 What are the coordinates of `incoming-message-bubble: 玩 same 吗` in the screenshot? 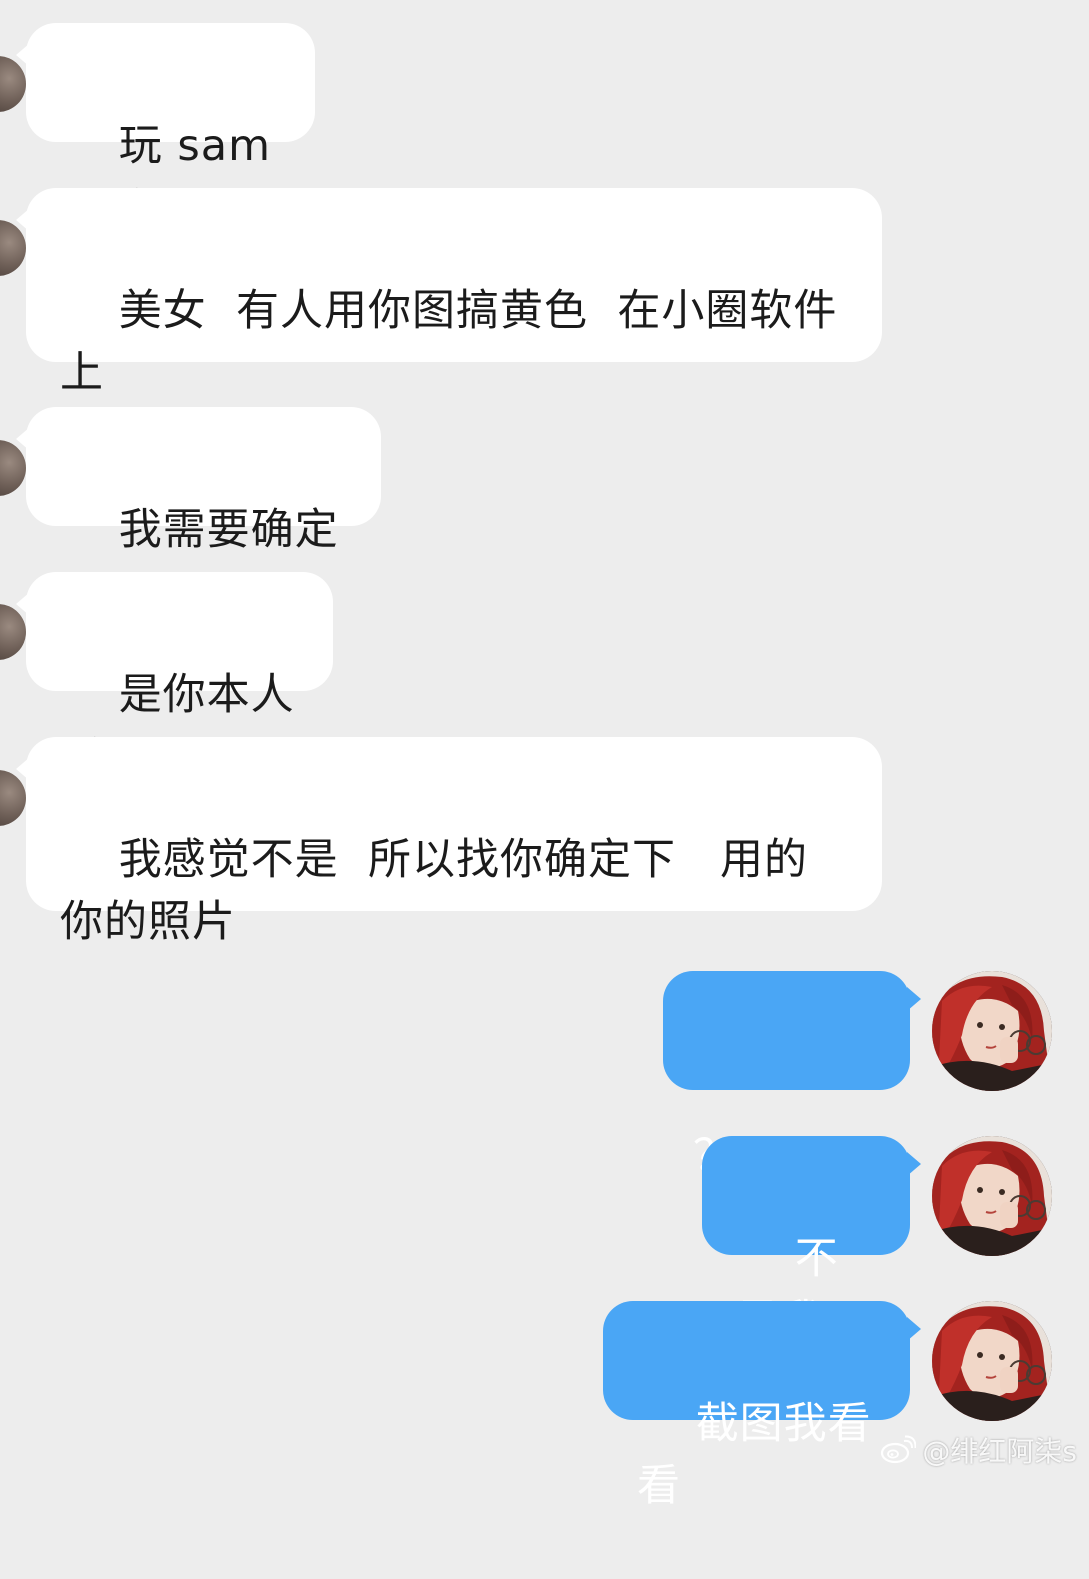 It's located at (165, 128).